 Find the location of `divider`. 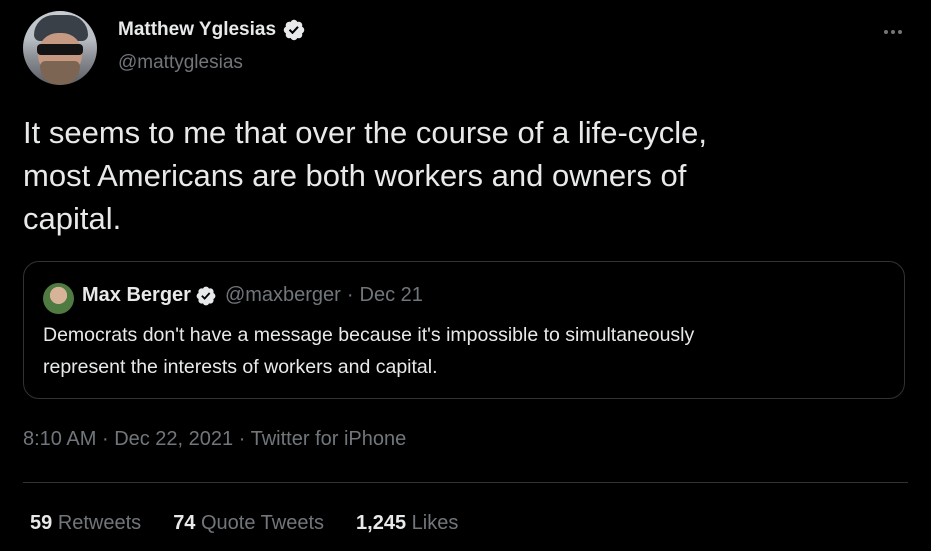

divider is located at coordinates (465, 482).